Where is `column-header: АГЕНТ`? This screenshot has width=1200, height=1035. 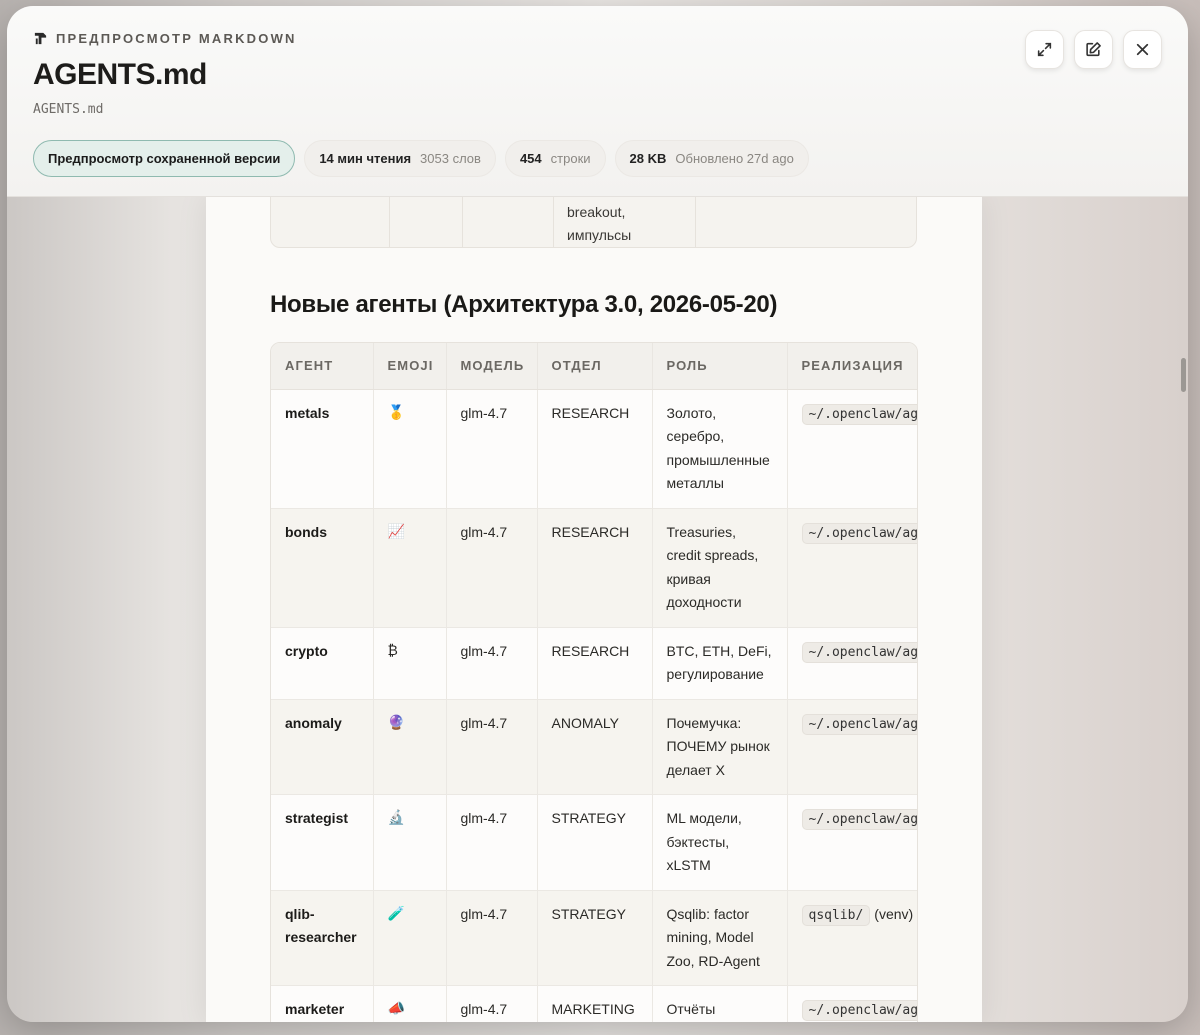 column-header: АГЕНТ is located at coordinates (322, 366).